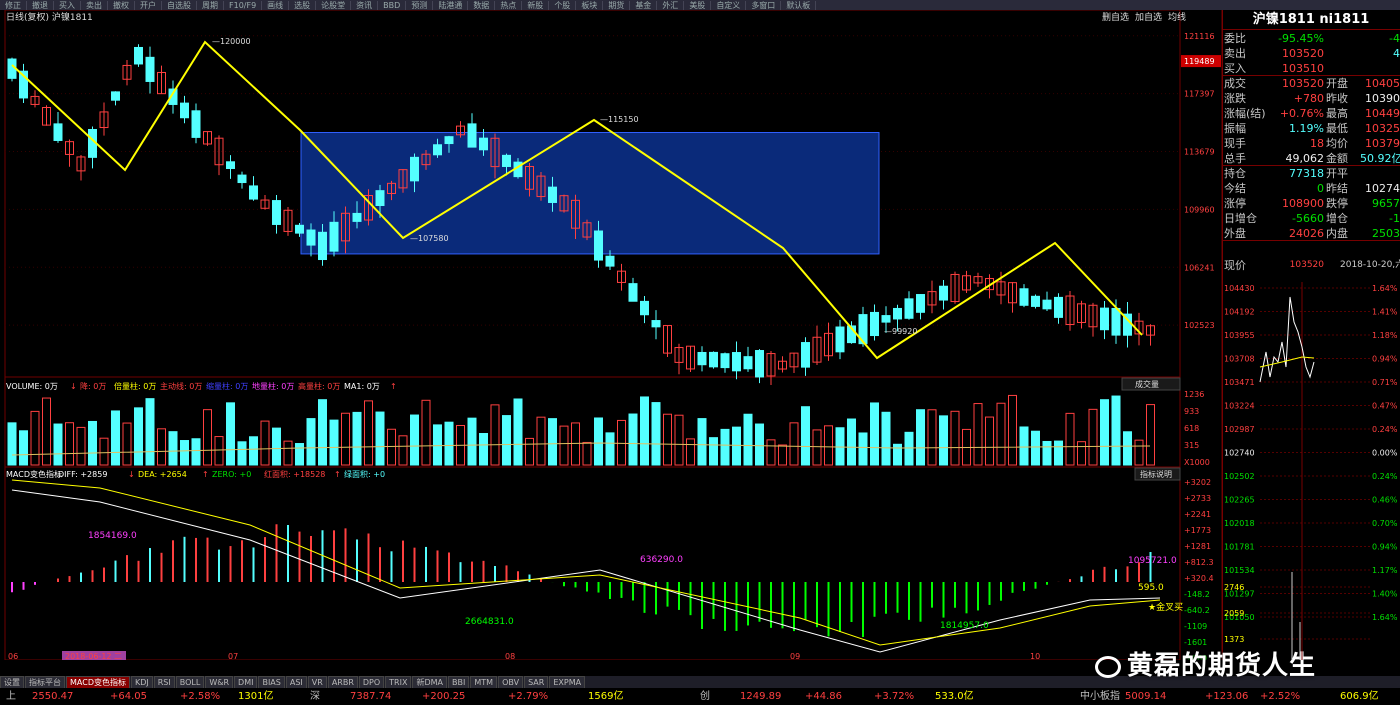 The width and height of the screenshot is (1400, 705). Describe the element at coordinates (121, 5) in the screenshot. I see `toolbar-item: 撤权` at that location.